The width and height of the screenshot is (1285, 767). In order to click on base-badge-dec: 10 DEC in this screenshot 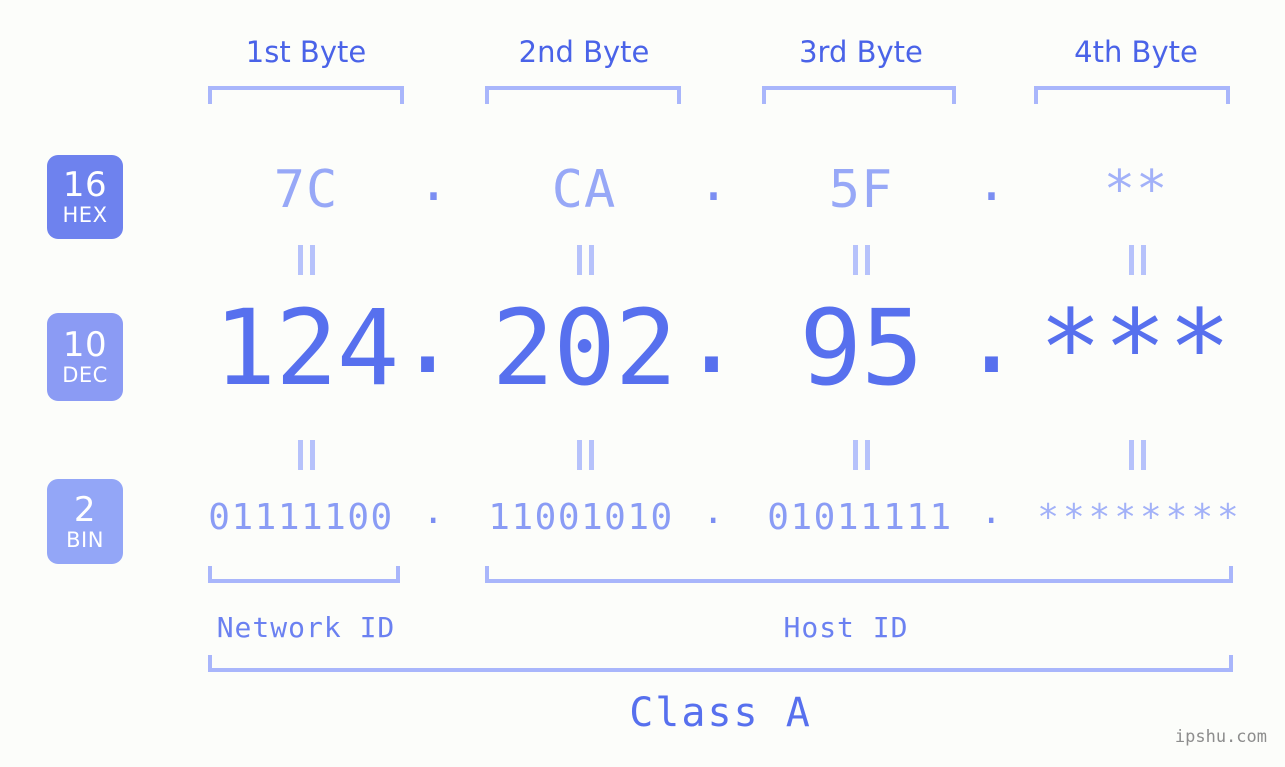, I will do `click(85, 357)`.